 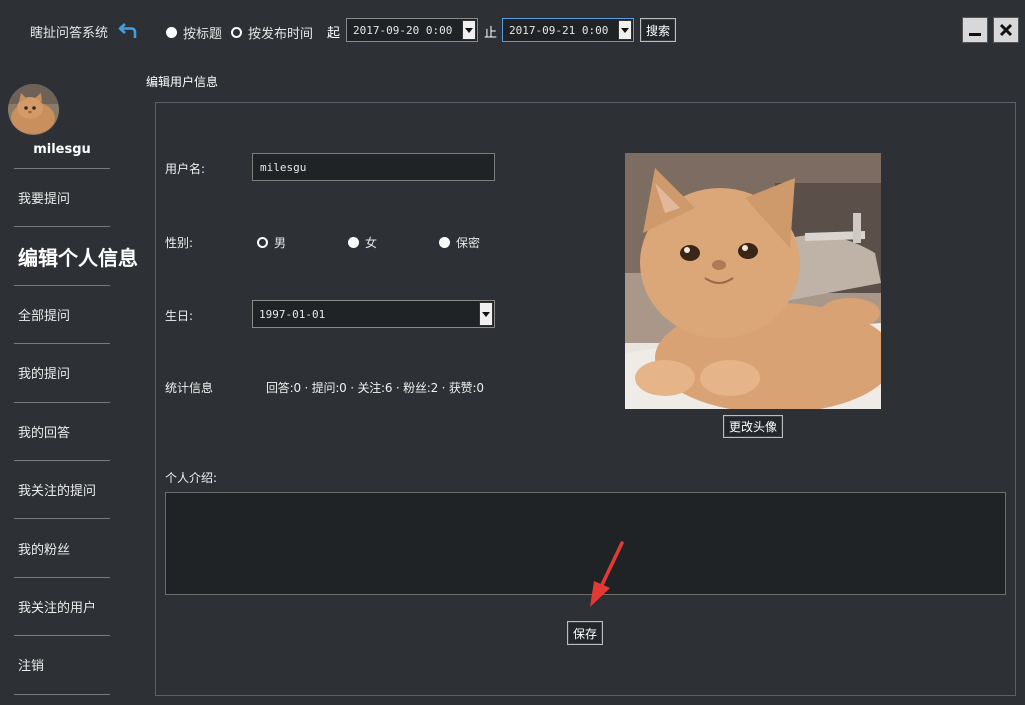 I want to click on from-date-dropdown-button, so click(x=469, y=30).